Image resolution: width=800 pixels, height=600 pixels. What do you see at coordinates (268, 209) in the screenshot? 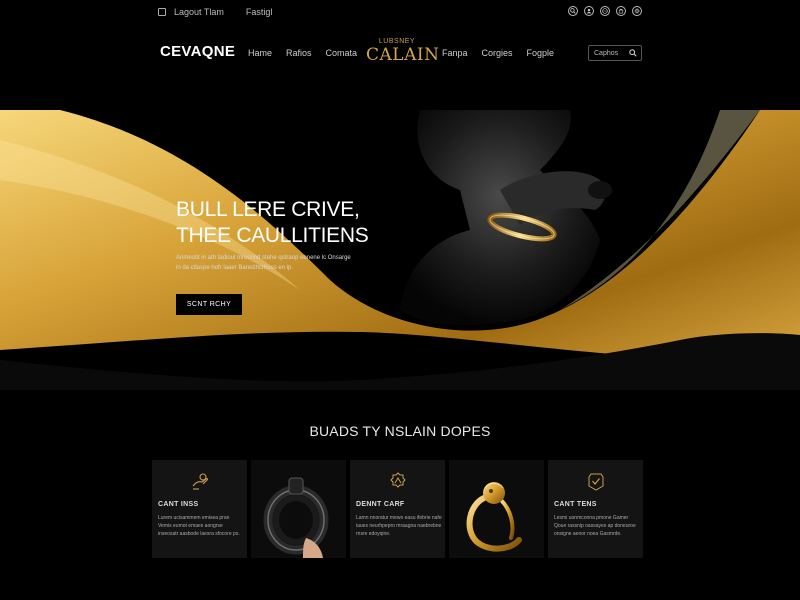
I see `hero-title-line-1: BULL LERE CRIVE,` at bounding box center [268, 209].